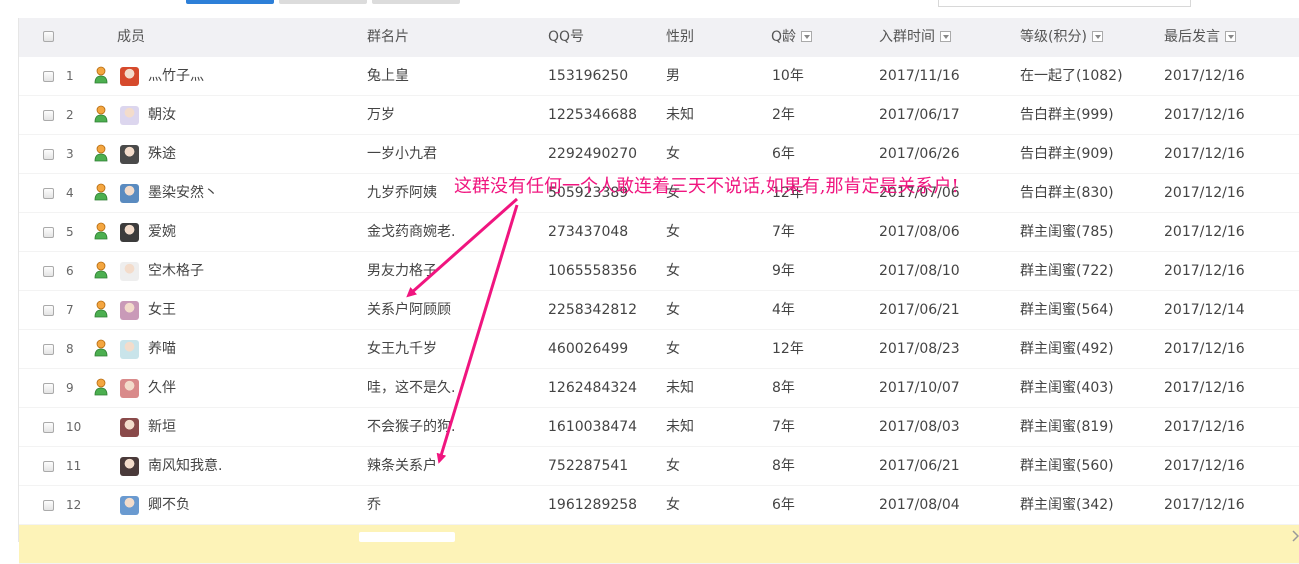 Image resolution: width=1299 pixels, height=564 pixels. I want to click on col-level-header: 等级(积分), so click(1061, 37).